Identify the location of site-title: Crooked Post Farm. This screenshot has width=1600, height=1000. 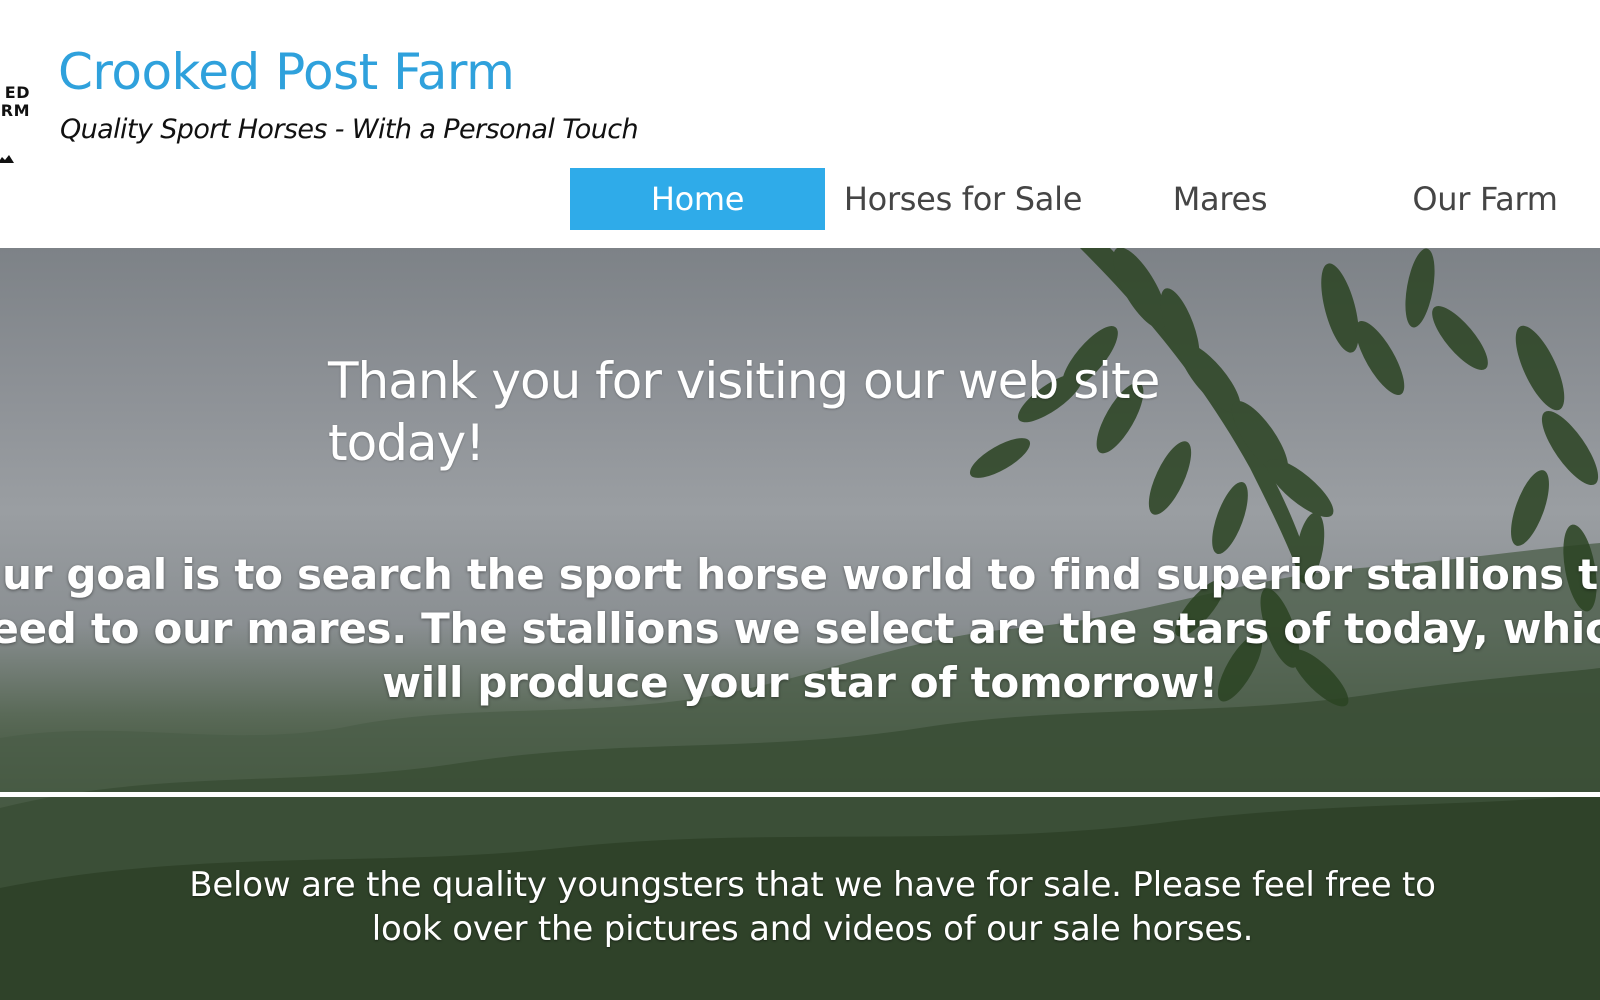
(286, 72).